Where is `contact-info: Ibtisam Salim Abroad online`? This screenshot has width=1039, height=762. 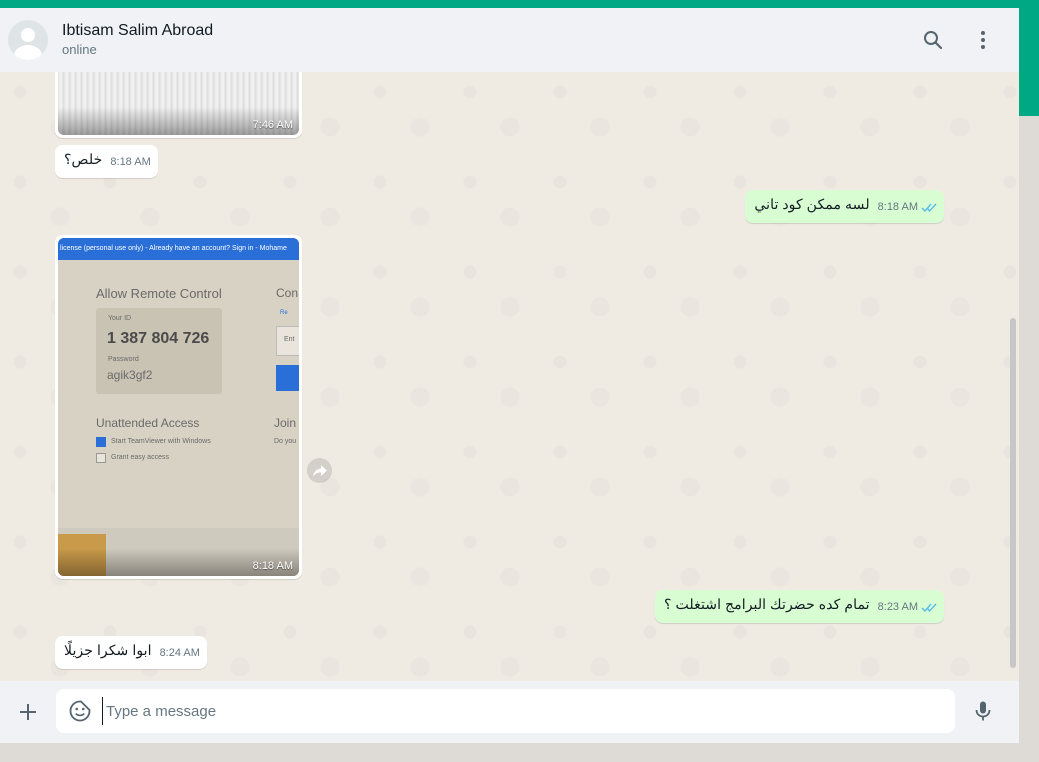
contact-info: Ibtisam Salim Abroad online is located at coordinates (137, 40).